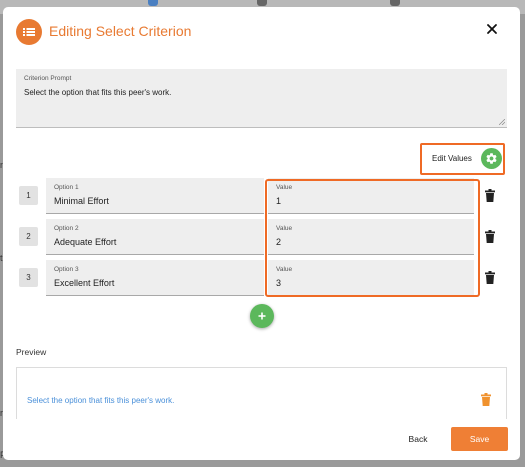  I want to click on option-text: Adequate Effort, so click(85, 242).